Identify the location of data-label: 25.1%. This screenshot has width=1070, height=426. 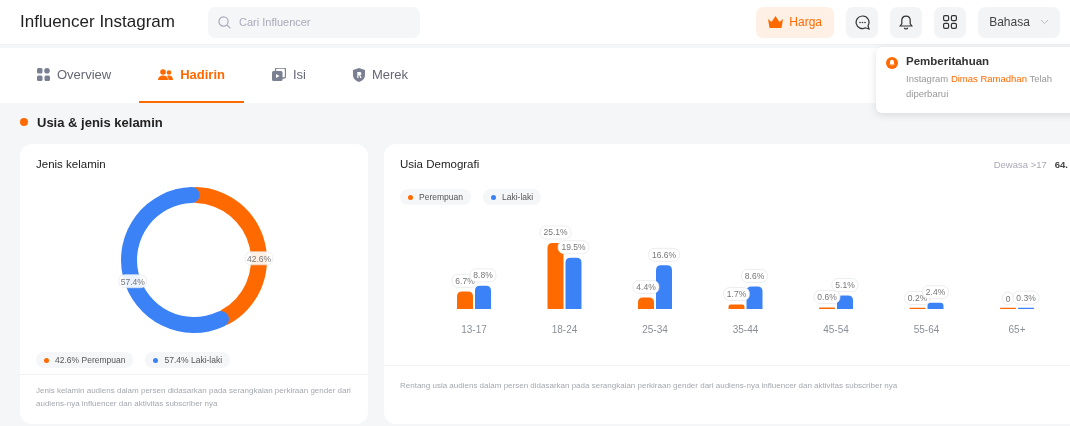
(555, 232).